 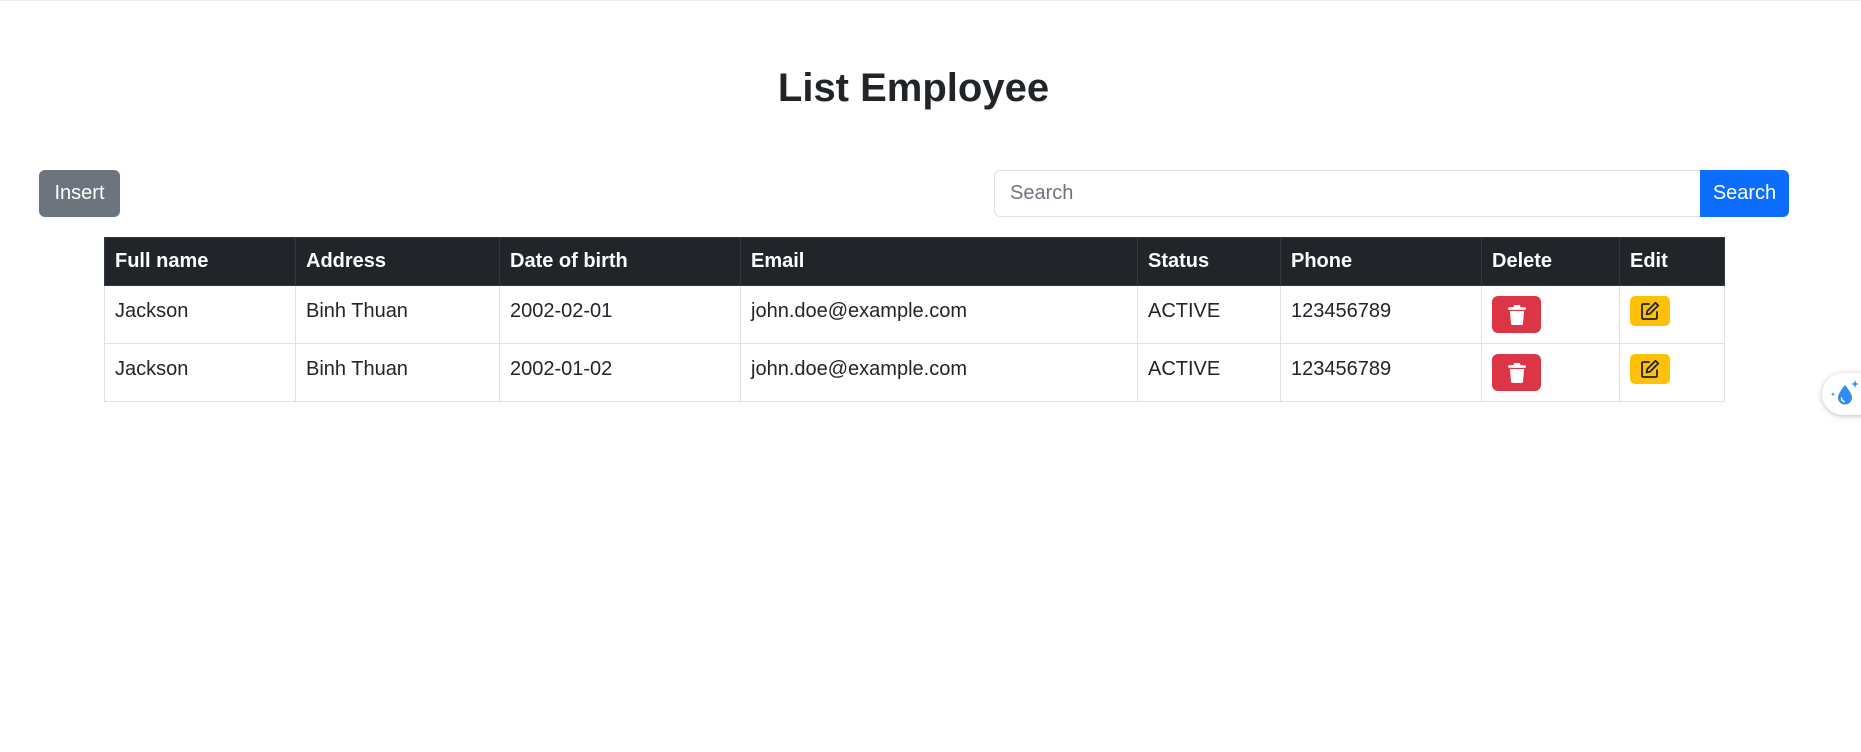 I want to click on cell-date-of-birth: 2002-02-01, so click(x=620, y=314).